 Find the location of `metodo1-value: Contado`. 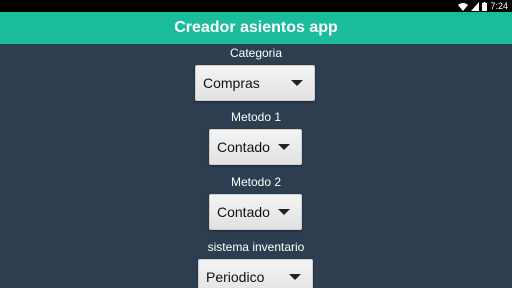

metodo1-value: Contado is located at coordinates (243, 147).